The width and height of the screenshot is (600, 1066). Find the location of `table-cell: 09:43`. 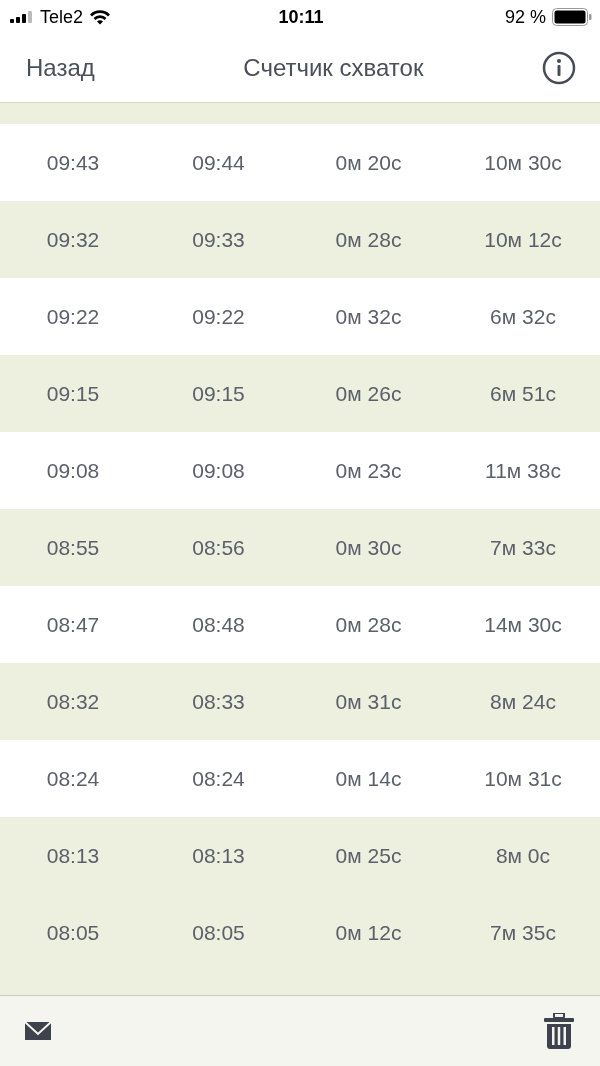

table-cell: 09:43 is located at coordinates (73, 162).